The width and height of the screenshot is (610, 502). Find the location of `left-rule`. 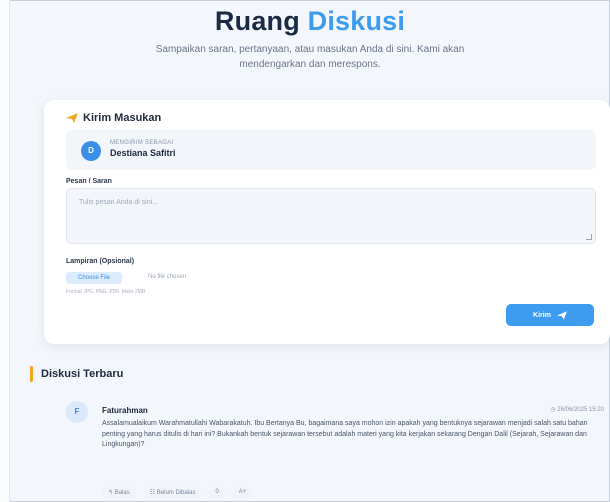

left-rule is located at coordinates (5, 251).